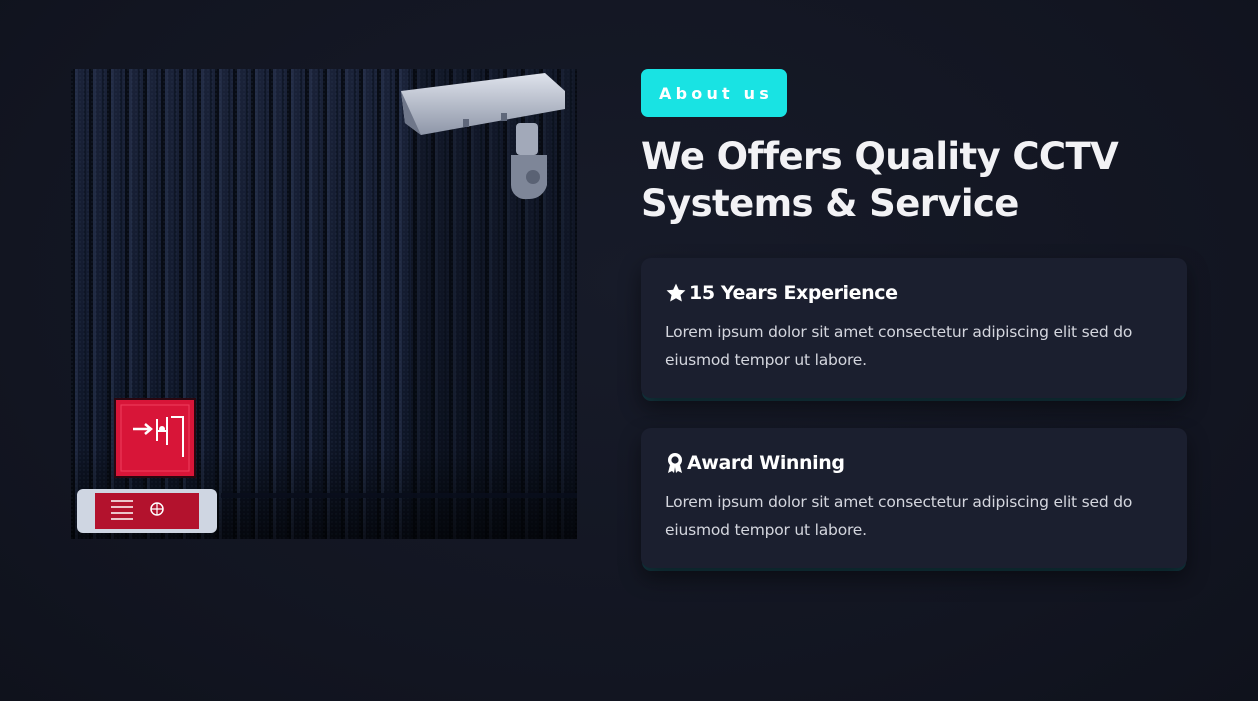 This screenshot has width=1258, height=701. Describe the element at coordinates (155, 438) in the screenshot. I see `fire-alarm-graphic` at that location.